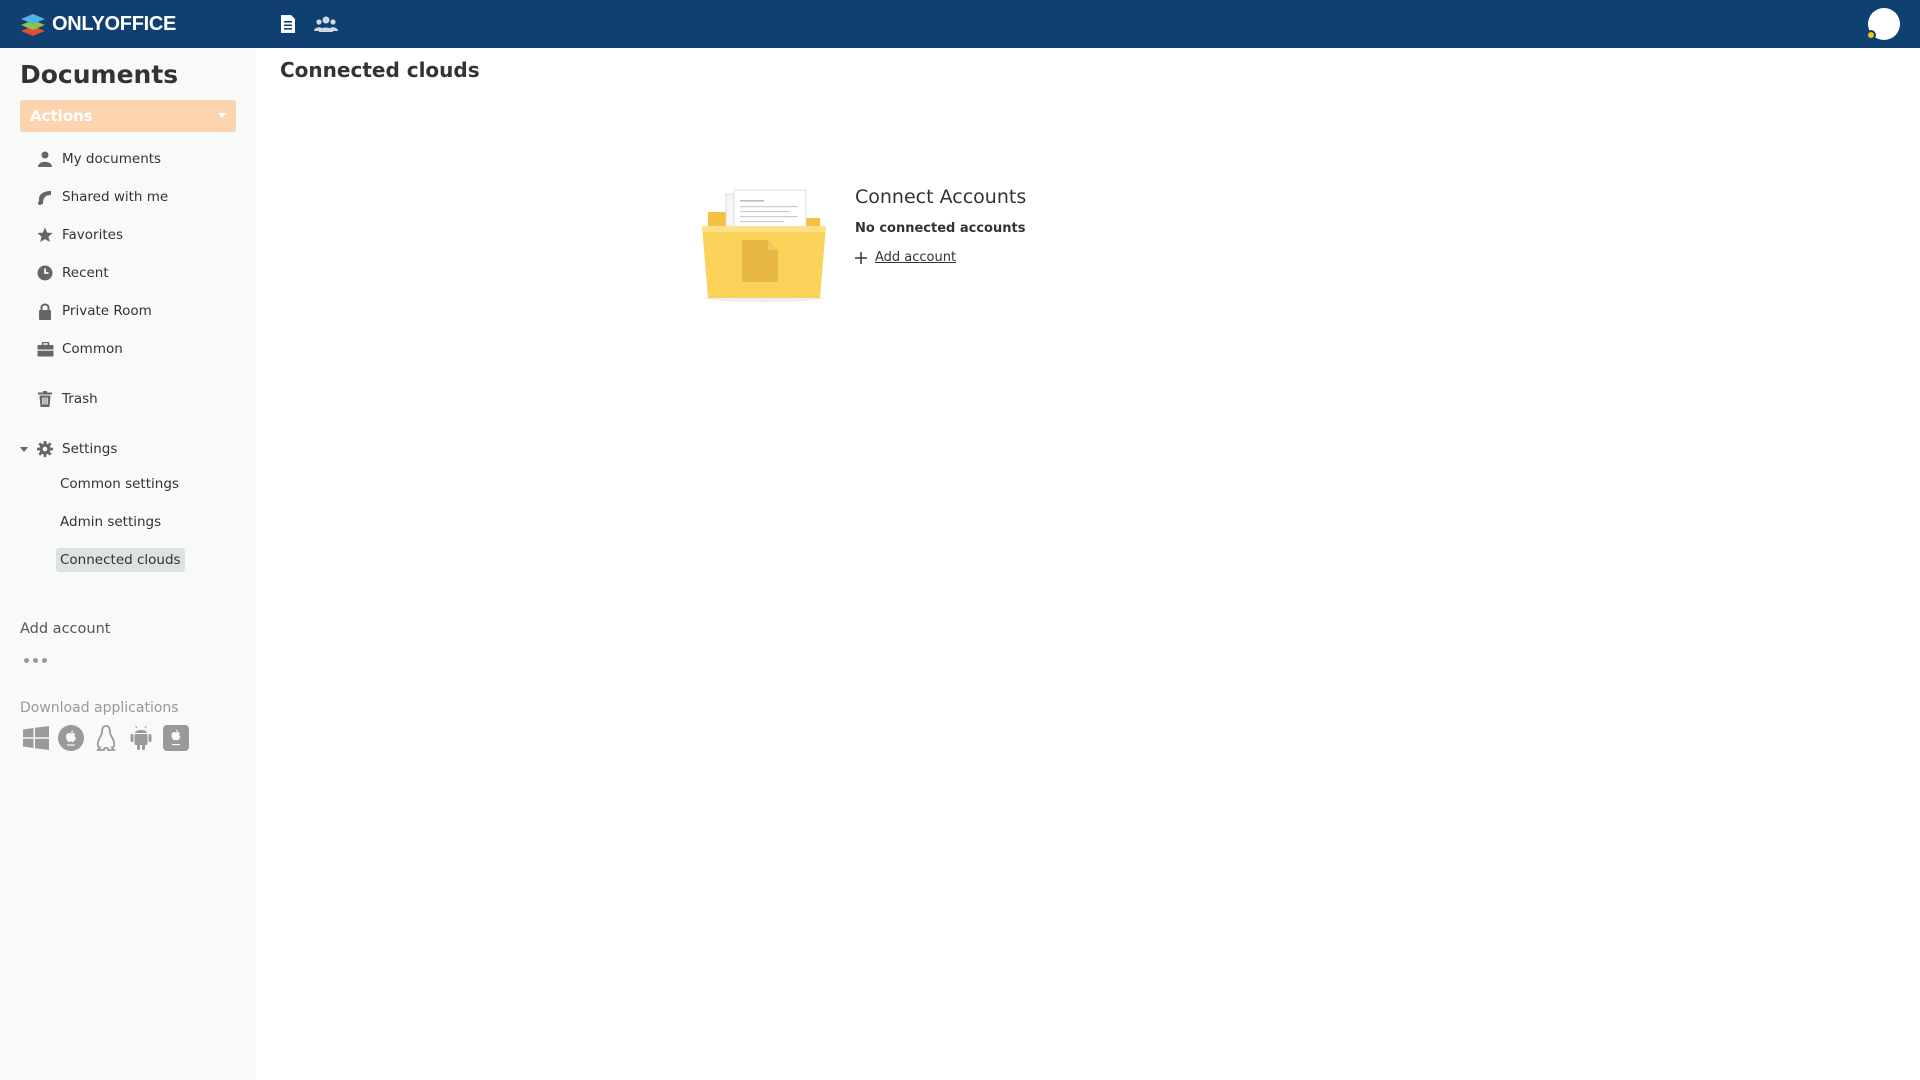  I want to click on sidebar-item-settings: Settings, so click(76, 449).